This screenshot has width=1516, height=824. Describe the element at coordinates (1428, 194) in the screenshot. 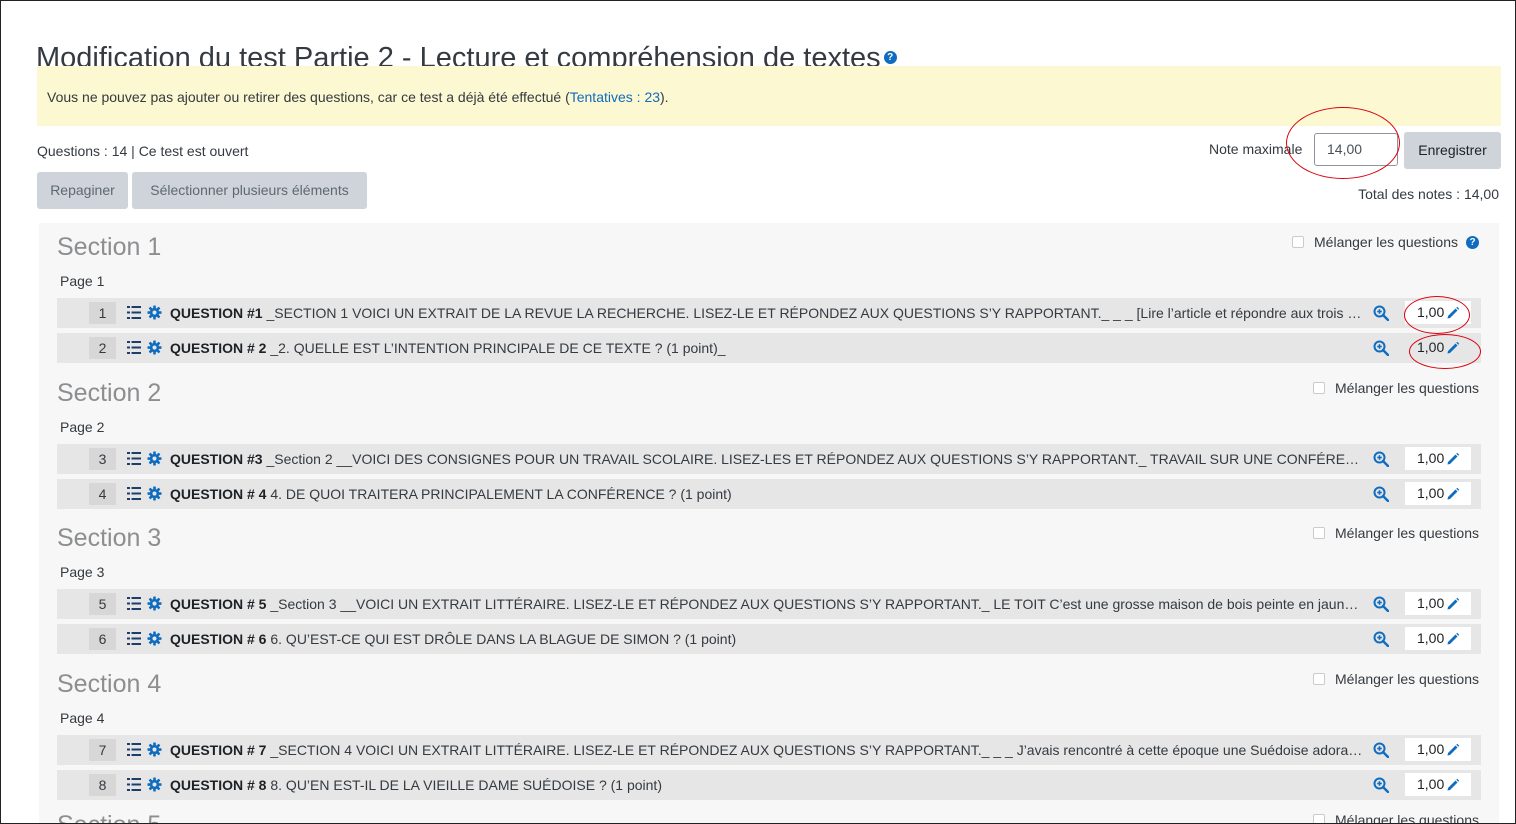

I see `total-marks: Total des notes : 14,00` at that location.